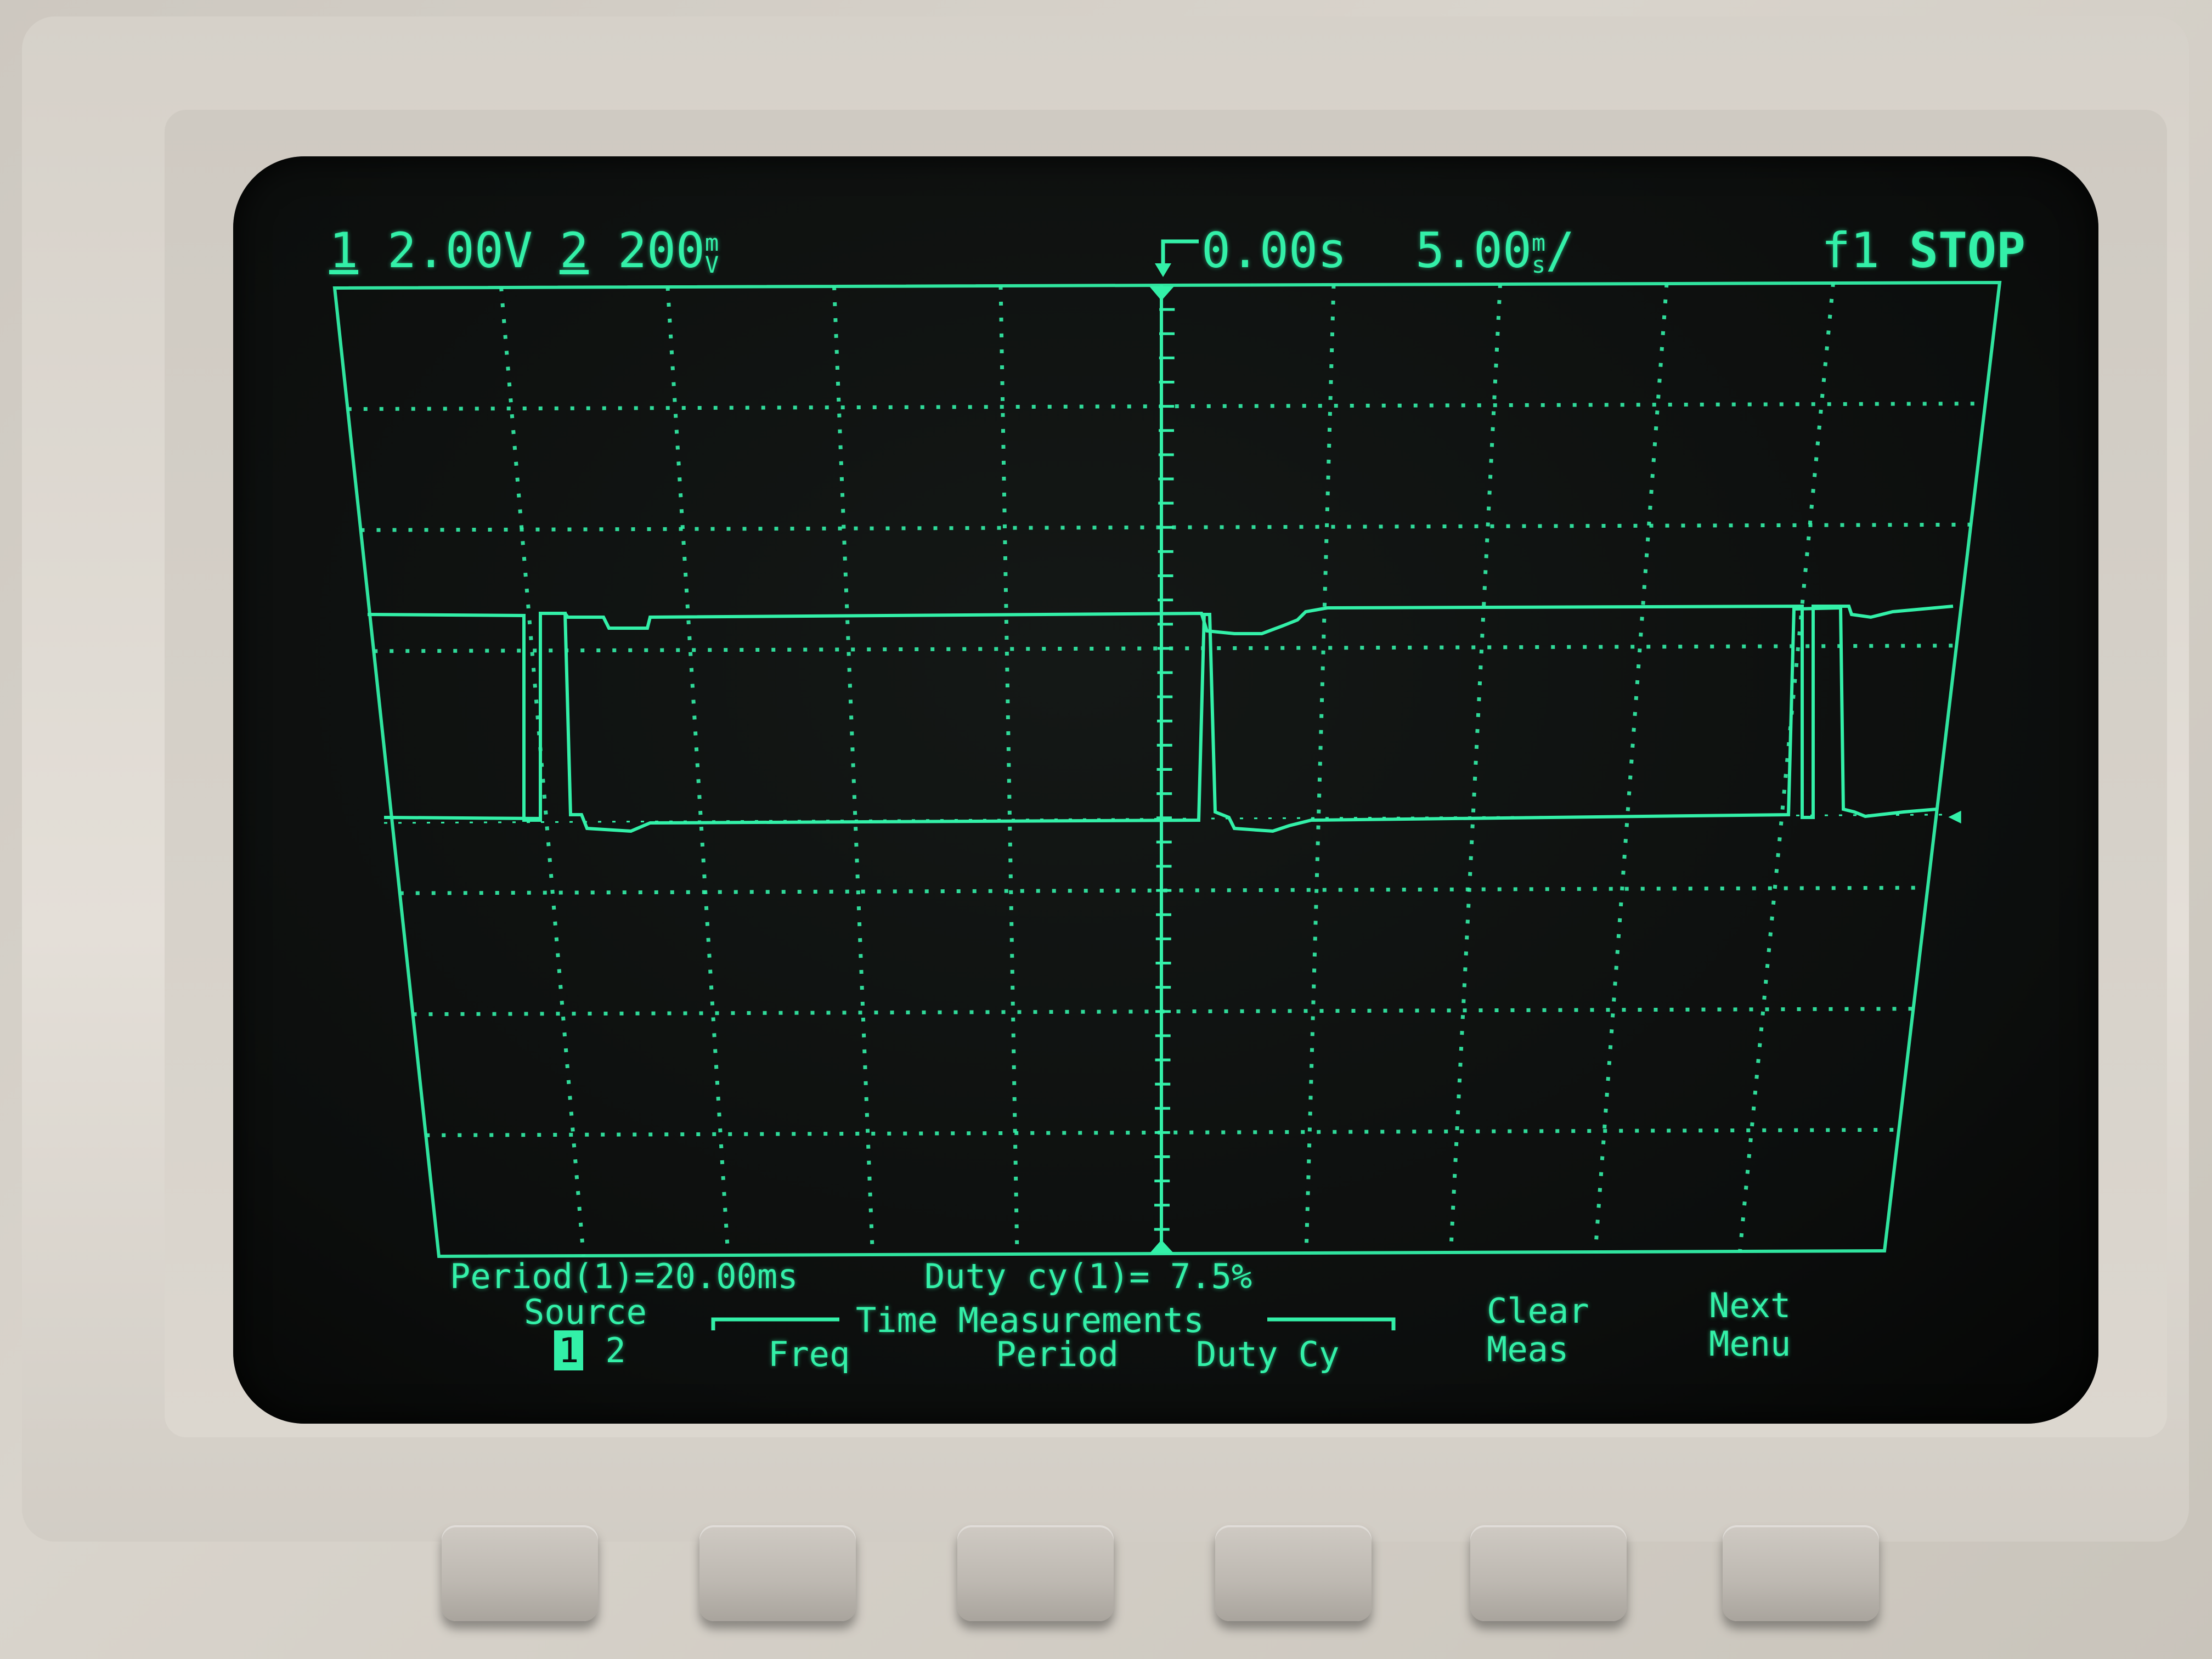  What do you see at coordinates (520, 1573) in the screenshot?
I see `softkey-1-button` at bounding box center [520, 1573].